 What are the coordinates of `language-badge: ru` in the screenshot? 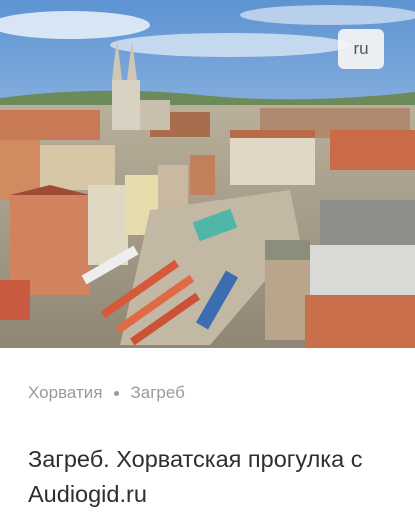 It's located at (361, 49).